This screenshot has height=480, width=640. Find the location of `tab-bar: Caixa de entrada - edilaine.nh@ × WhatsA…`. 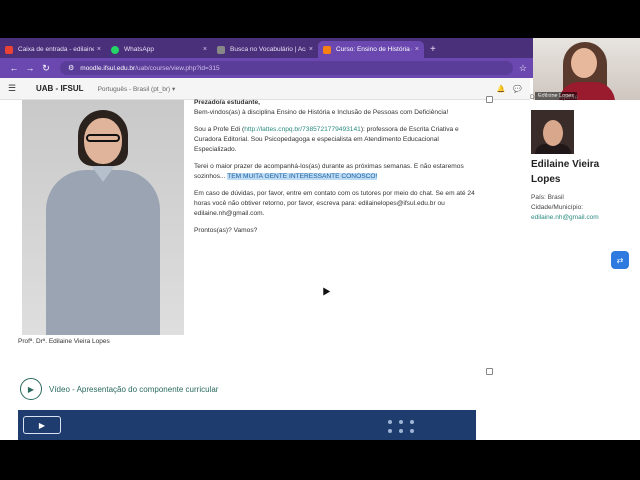

tab-bar: Caixa de entrada - edilaine.nh@ × WhatsA… is located at coordinates (266, 48).